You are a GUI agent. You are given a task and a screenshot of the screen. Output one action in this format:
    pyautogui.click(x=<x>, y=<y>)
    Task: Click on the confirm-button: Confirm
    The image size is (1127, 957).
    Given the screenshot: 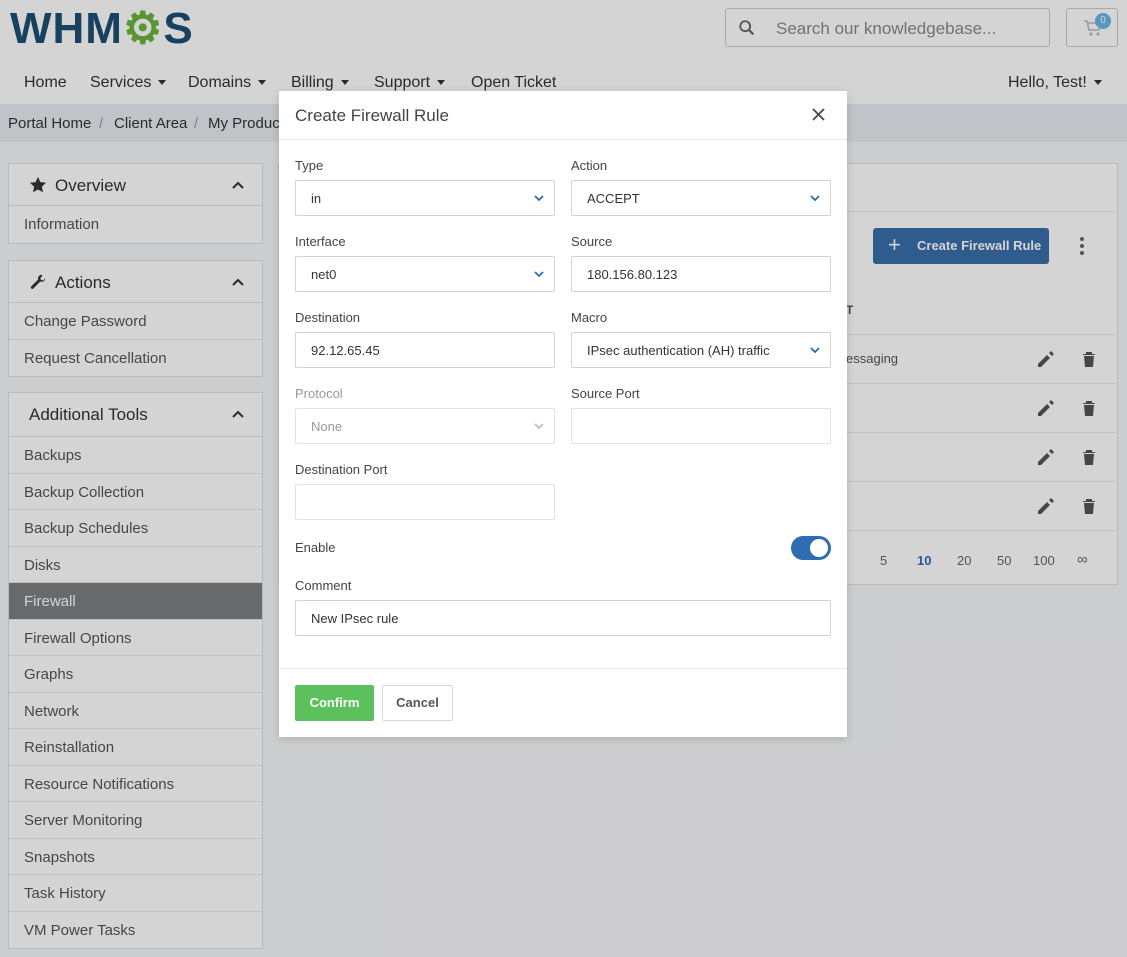 What is the action you would take?
    pyautogui.click(x=334, y=703)
    